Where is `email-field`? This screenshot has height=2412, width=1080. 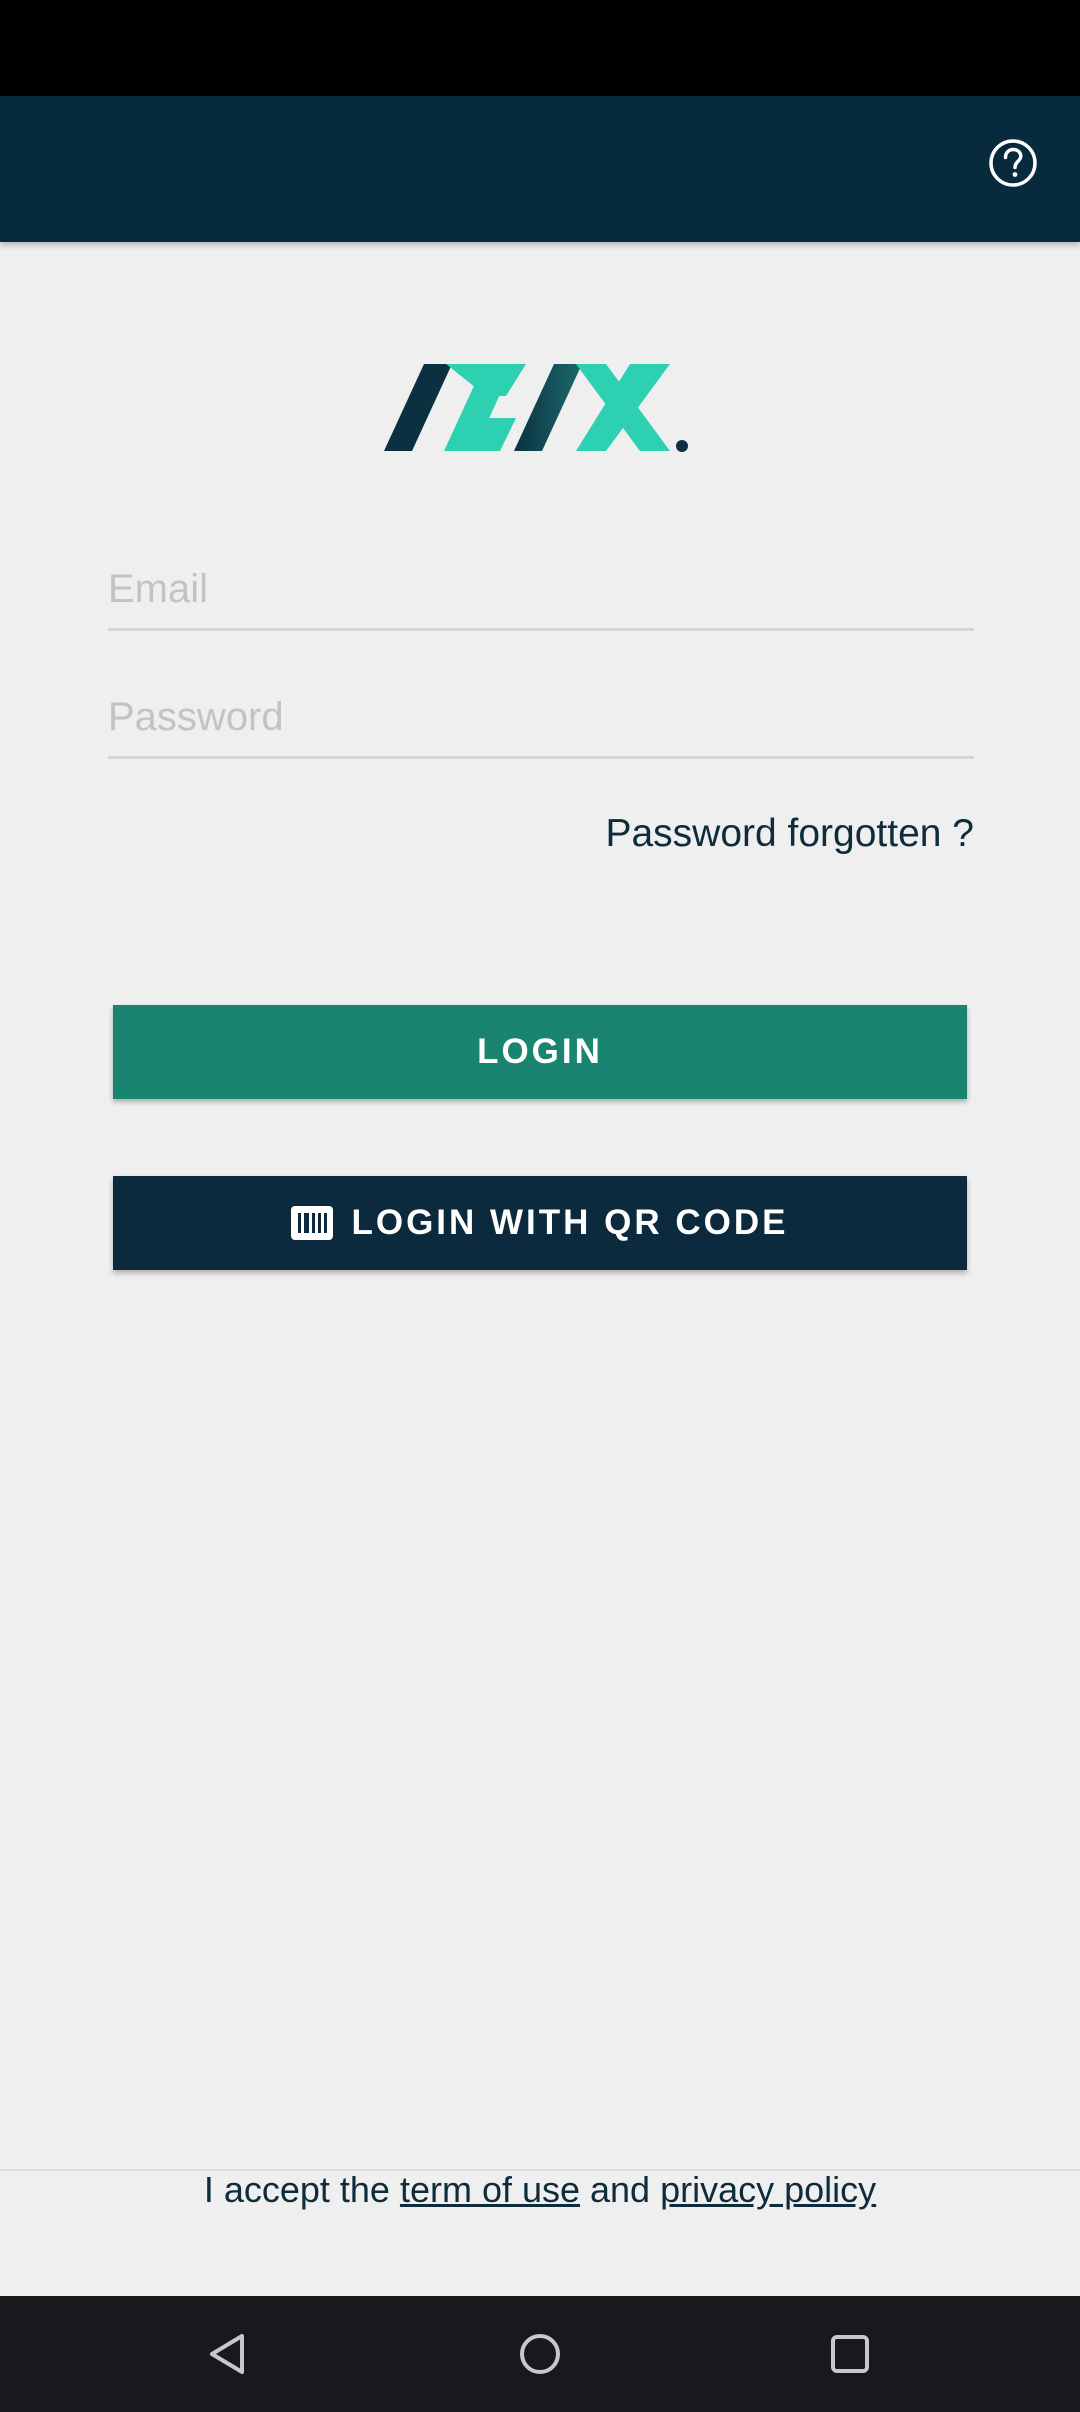
email-field is located at coordinates (541, 579).